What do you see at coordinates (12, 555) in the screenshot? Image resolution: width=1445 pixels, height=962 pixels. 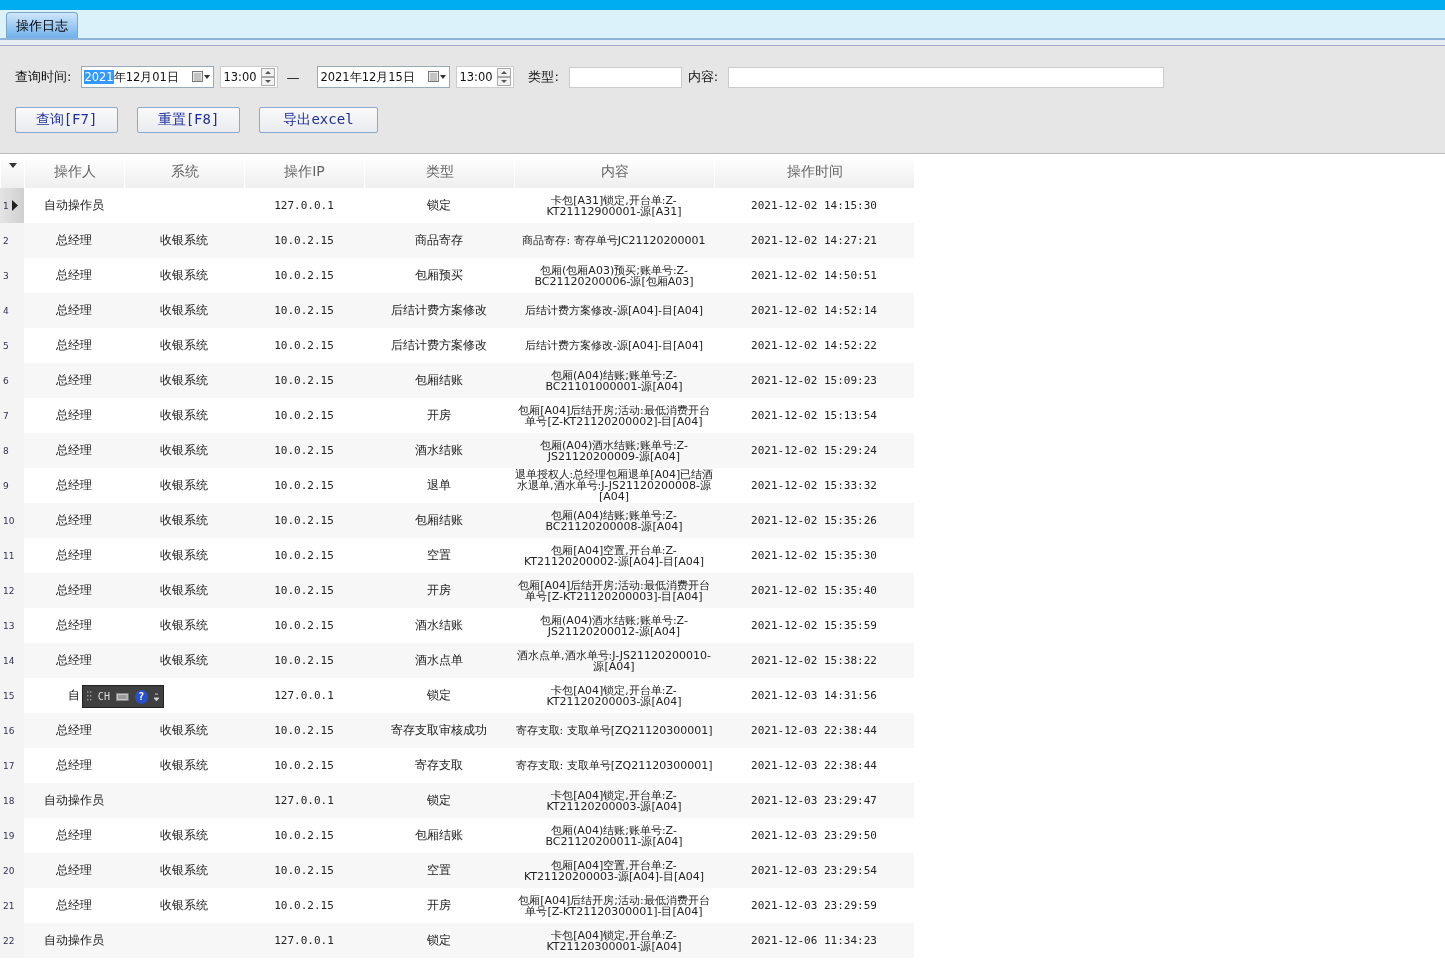 I see `row-header: 11` at bounding box center [12, 555].